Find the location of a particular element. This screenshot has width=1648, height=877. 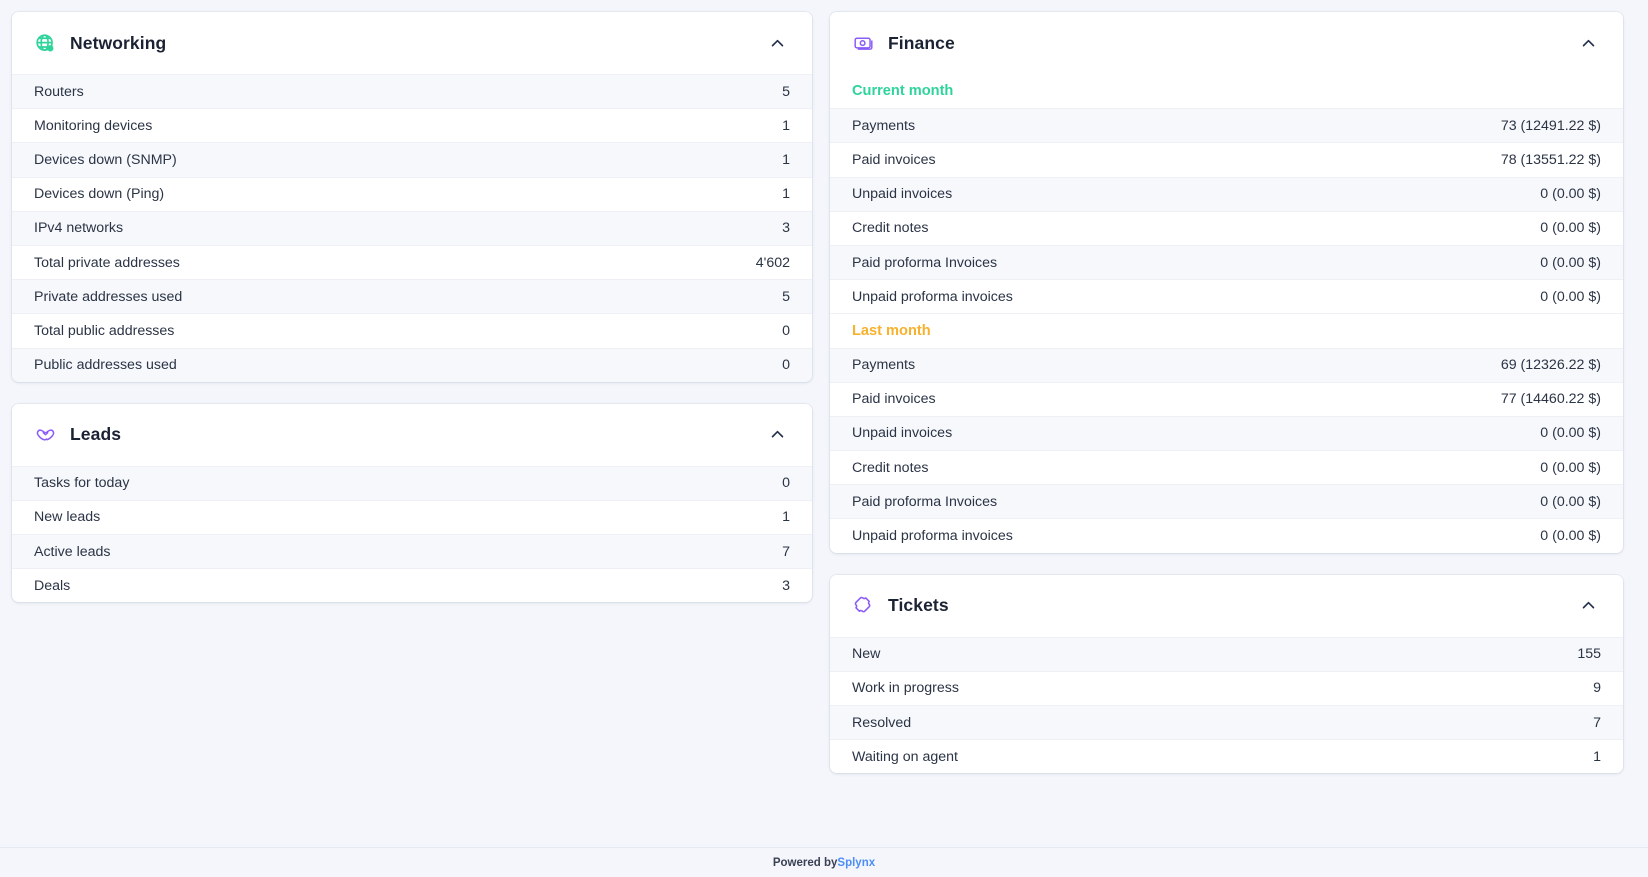

banknote-icon is located at coordinates (863, 43).